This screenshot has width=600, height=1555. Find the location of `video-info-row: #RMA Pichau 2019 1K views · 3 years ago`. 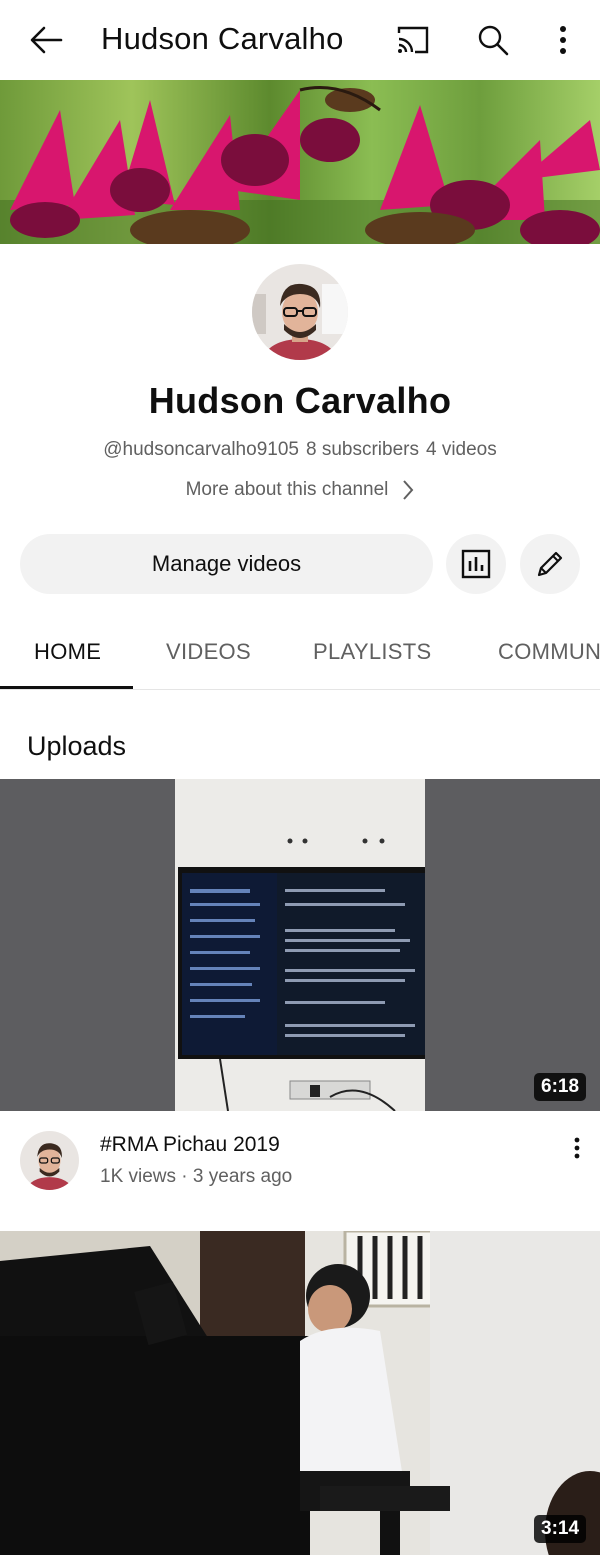

video-info-row: #RMA Pichau 2019 1K views · 3 years ago is located at coordinates (300, 1171).